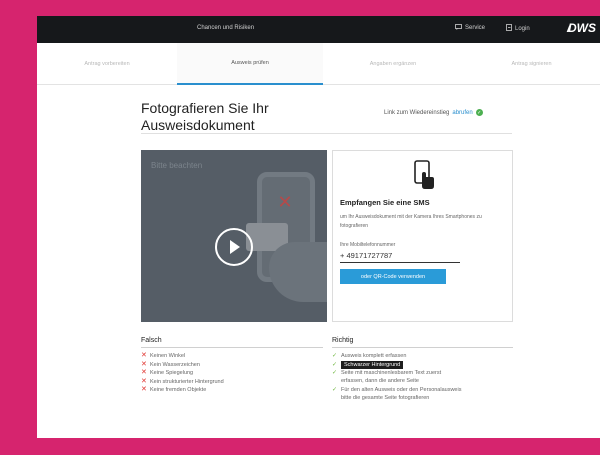  I want to click on tutorial-video: Bitte beachten ✕, so click(234, 236).